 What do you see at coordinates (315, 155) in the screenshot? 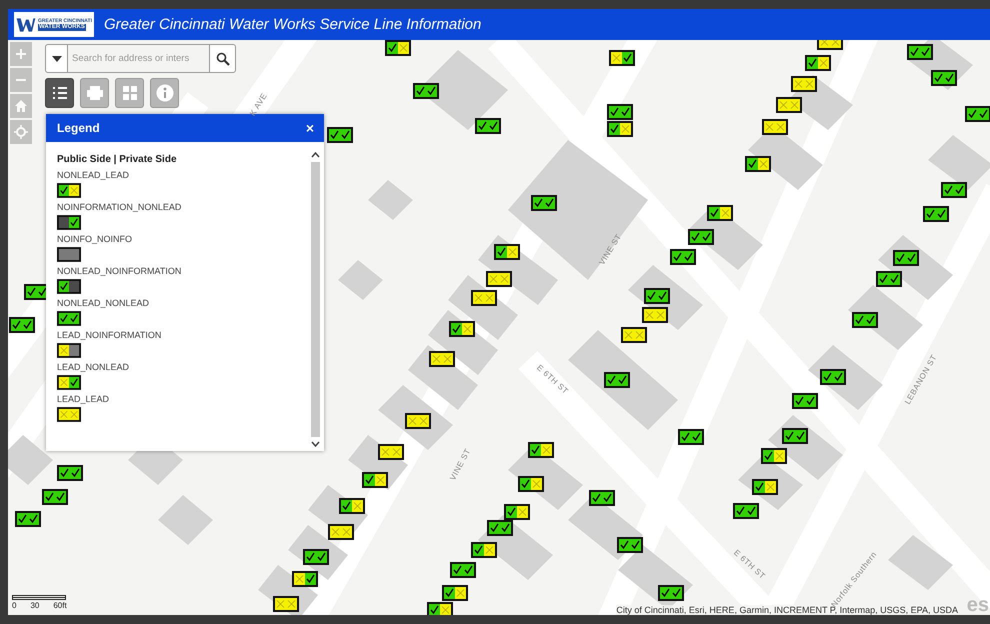
I see `scroll-up-icon` at bounding box center [315, 155].